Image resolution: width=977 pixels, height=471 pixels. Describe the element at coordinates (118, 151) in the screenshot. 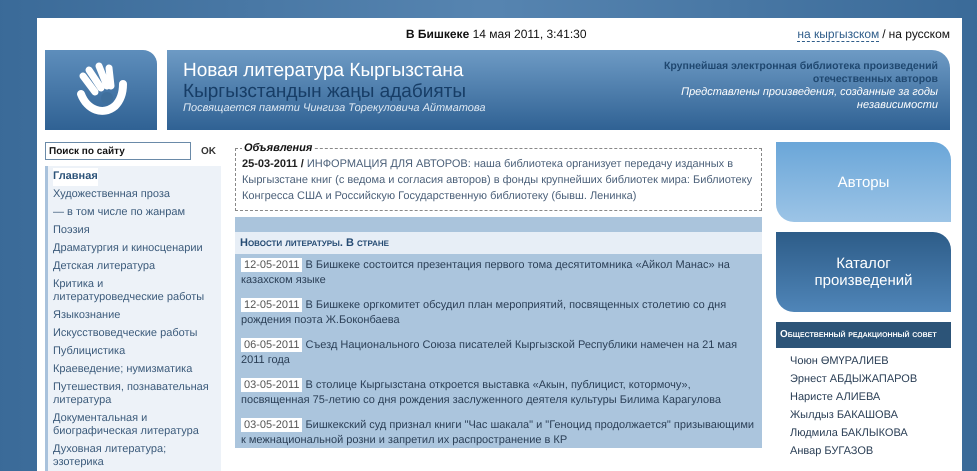

I see `search-field: Поиск по сайту` at that location.